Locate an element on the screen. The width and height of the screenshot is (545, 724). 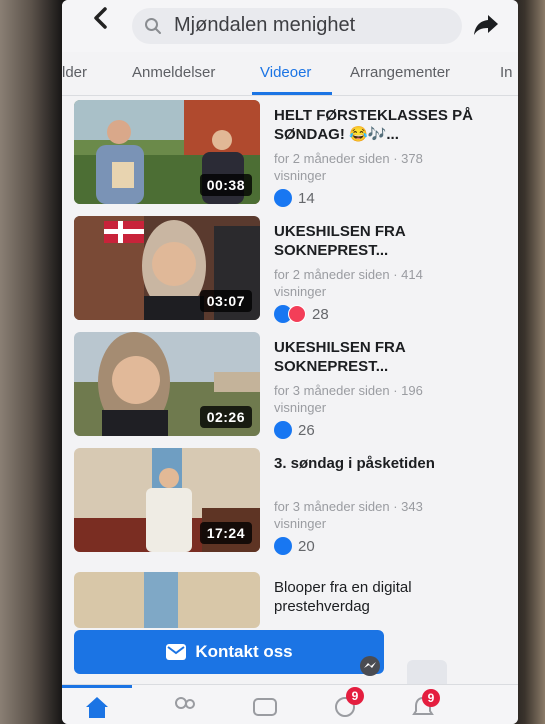
messenger-button is located at coordinates (373, 669).